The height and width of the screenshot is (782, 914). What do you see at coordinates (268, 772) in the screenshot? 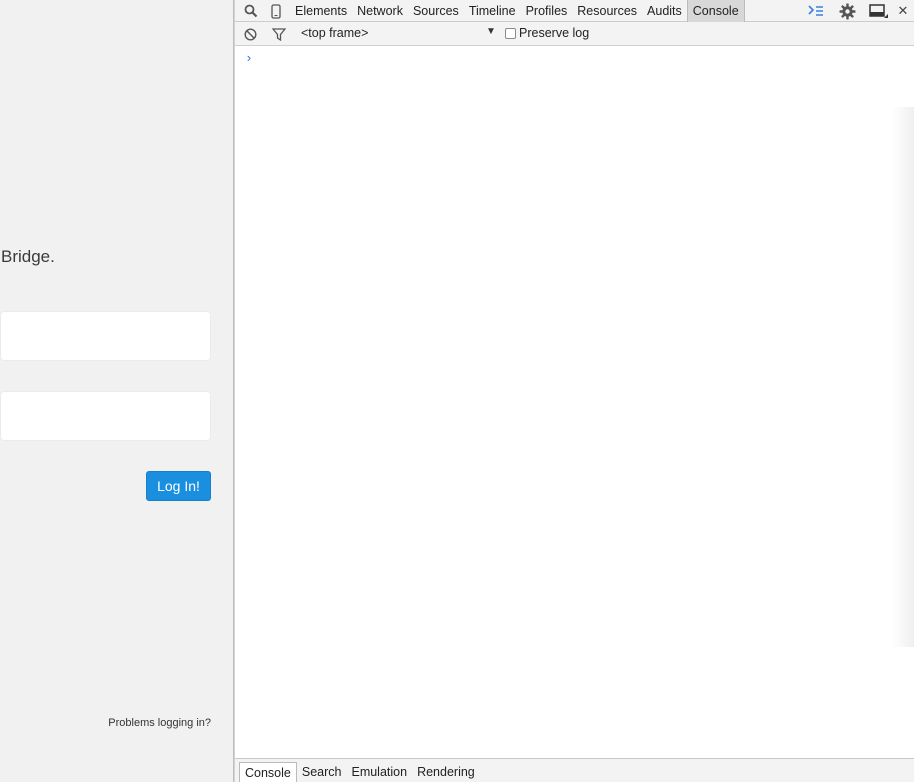
I see `drawer-tab-console: Console` at bounding box center [268, 772].